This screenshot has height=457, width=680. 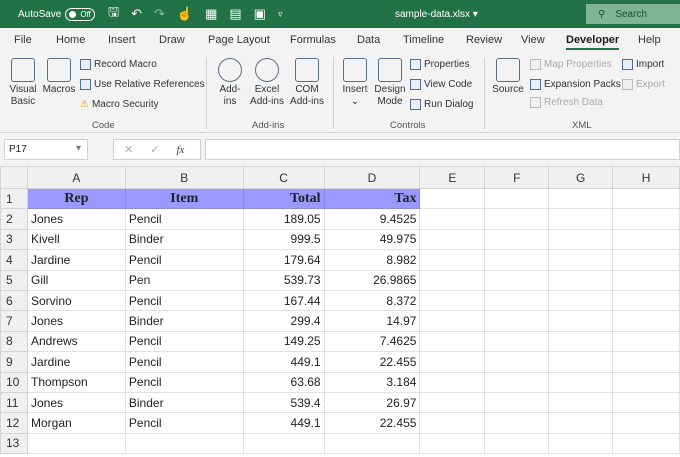 What do you see at coordinates (159, 14) in the screenshot?
I see `redo-icon: ↷` at bounding box center [159, 14].